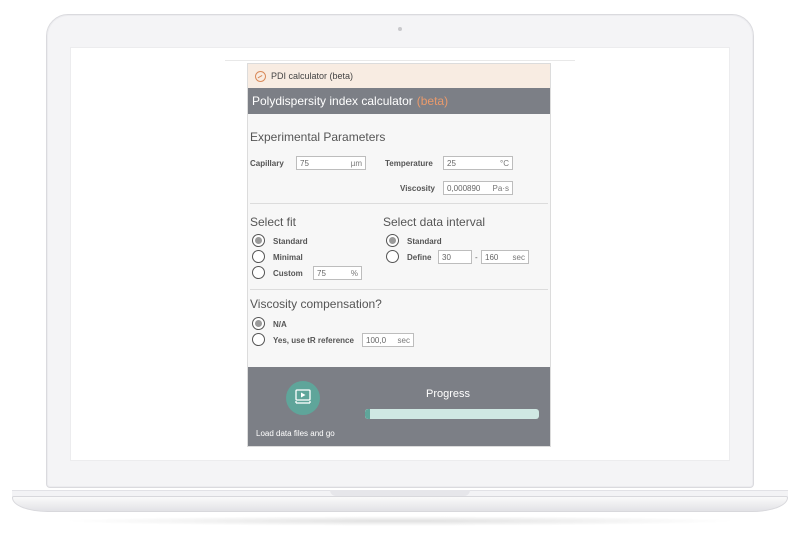 This screenshot has height=540, width=800. What do you see at coordinates (492, 257) in the screenshot?
I see `interval-to-value: 160` at bounding box center [492, 257].